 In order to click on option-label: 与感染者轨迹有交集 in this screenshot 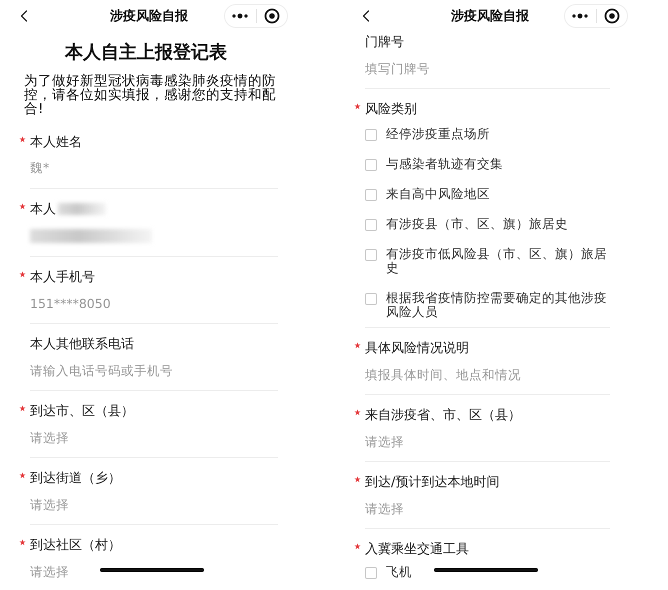, I will do `click(444, 164)`.